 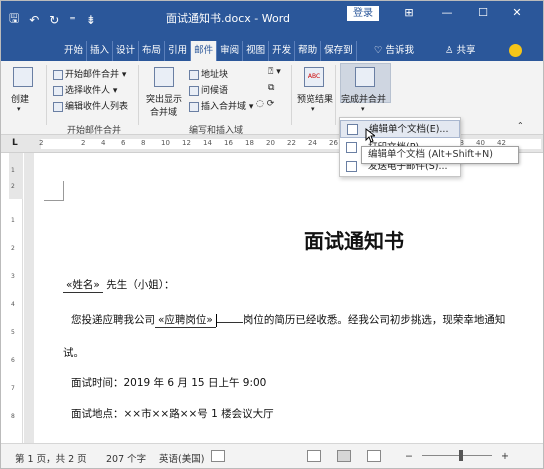 What do you see at coordinates (520, 125) in the screenshot?
I see `collapse-ribbon-icon: ⌃` at bounding box center [520, 125].